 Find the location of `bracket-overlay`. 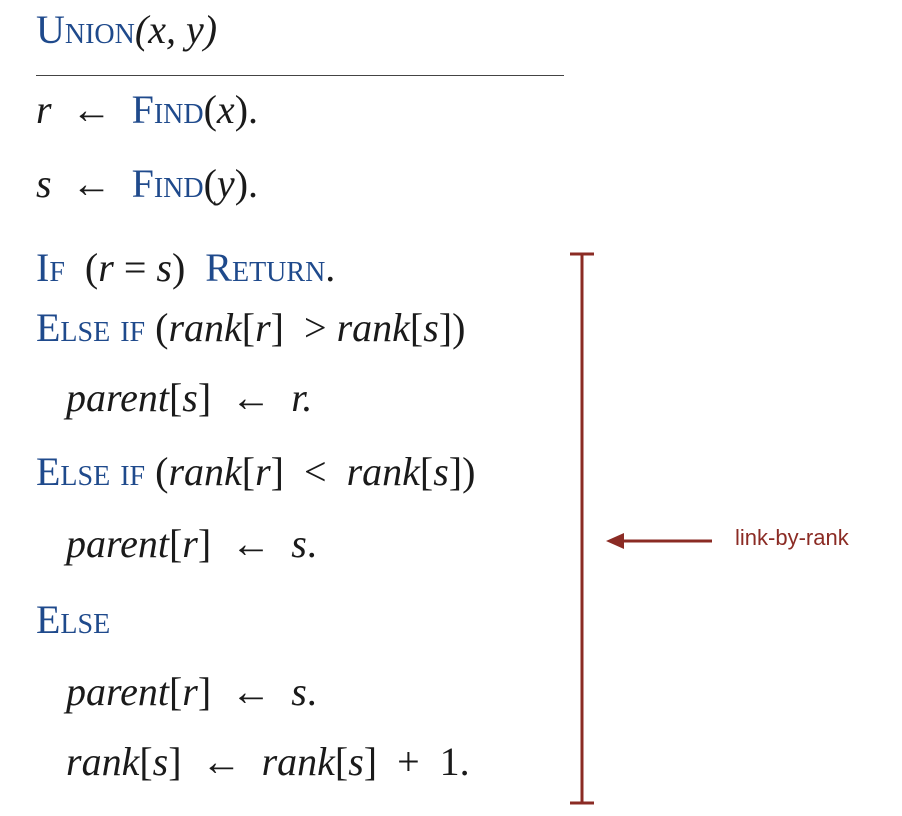

bracket-overlay is located at coordinates (641, 528).